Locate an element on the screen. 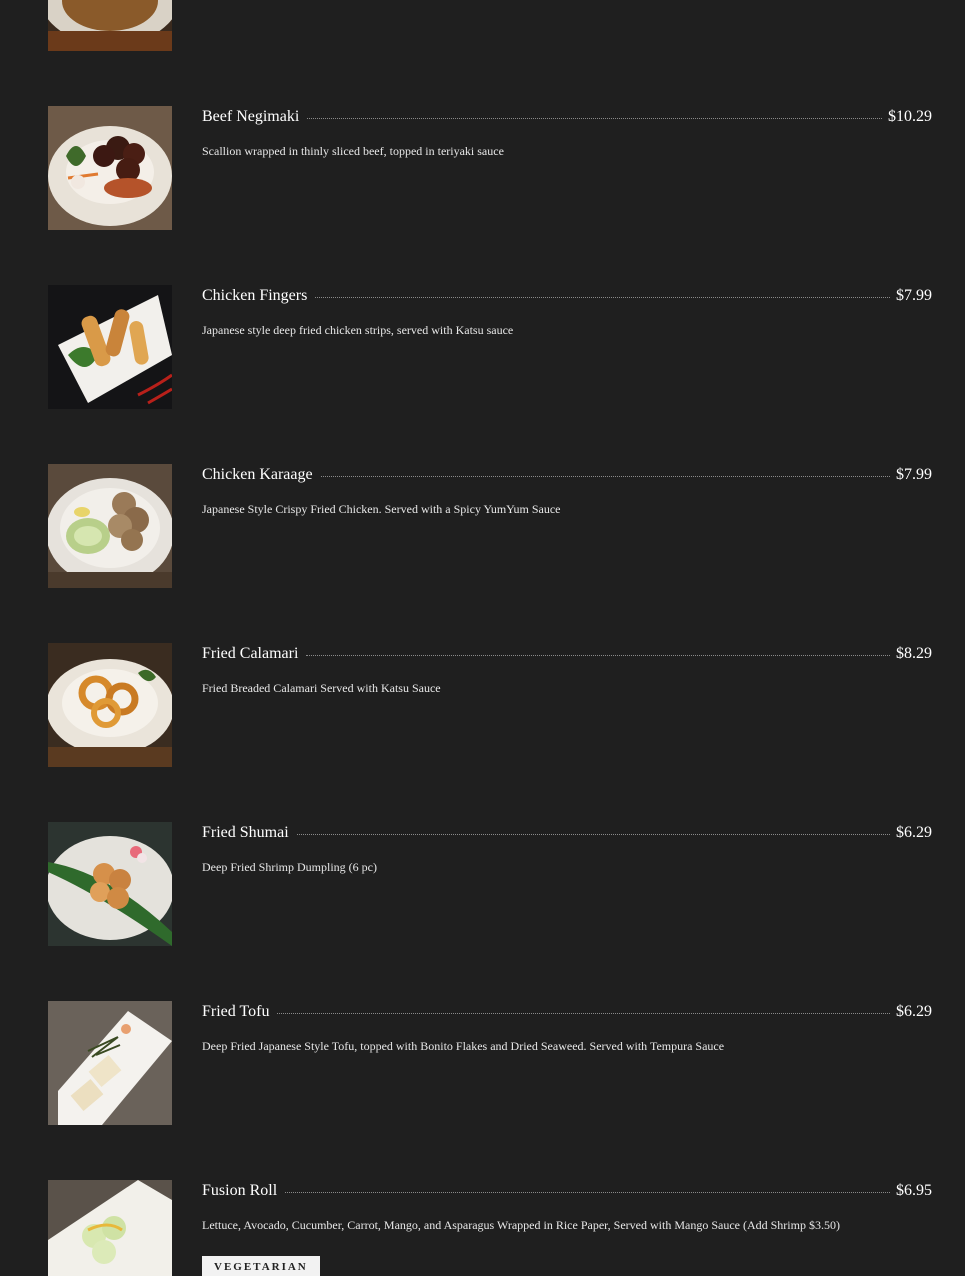 The width and height of the screenshot is (965, 1276). beef-negimaki-photo is located at coordinates (110, 168).